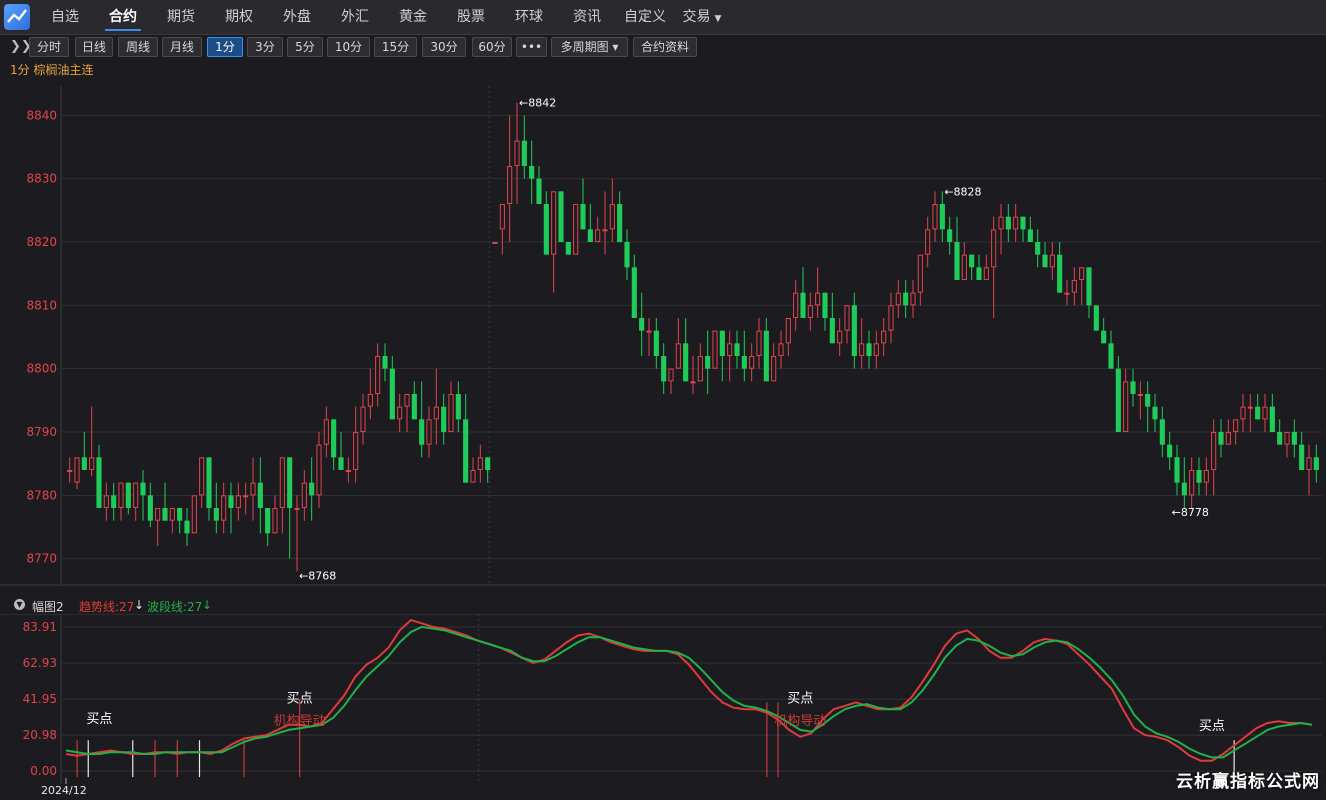  What do you see at coordinates (41, 369) in the screenshot?
I see `y-tick-label: 8800` at bounding box center [41, 369].